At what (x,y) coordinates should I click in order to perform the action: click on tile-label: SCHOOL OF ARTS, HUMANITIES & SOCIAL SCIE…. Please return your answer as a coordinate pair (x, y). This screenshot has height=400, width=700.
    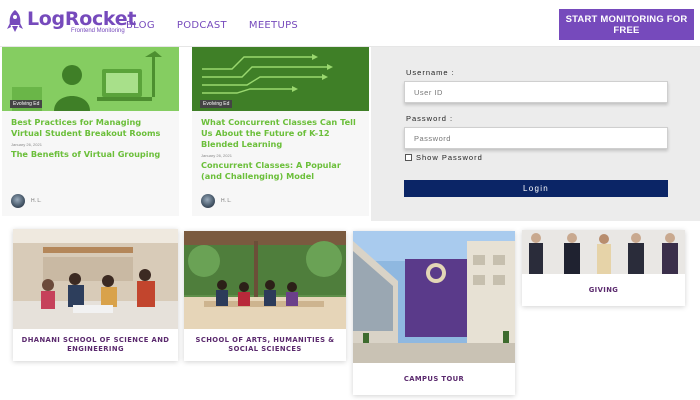
    Looking at the image, I should click on (265, 345).